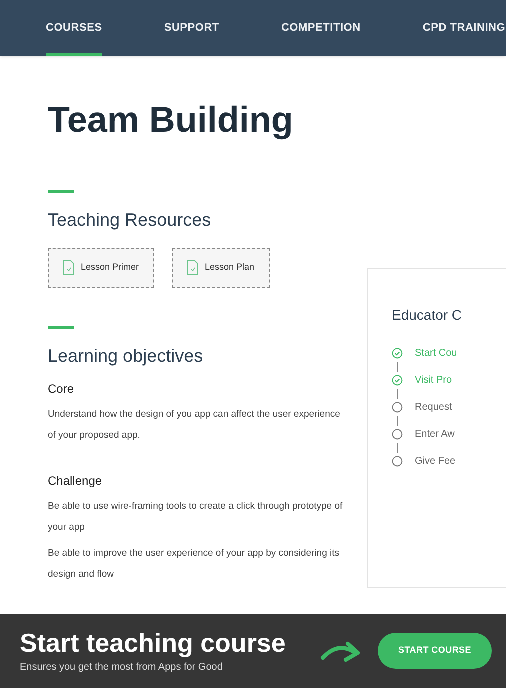  What do you see at coordinates (428, 315) in the screenshot?
I see `card-title: Educator C` at bounding box center [428, 315].